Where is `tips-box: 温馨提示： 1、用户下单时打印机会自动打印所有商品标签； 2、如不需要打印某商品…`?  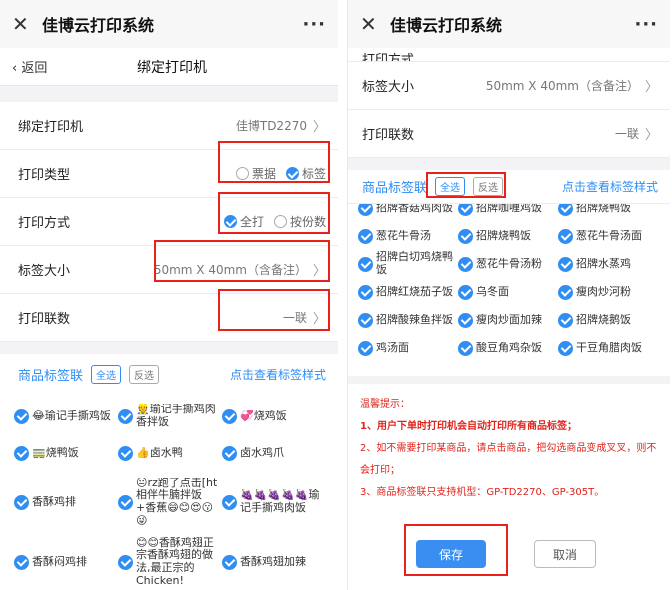
tips-box: 温馨提示： 1、用户下单时打印机会自动打印所有商品标签； 2、如不需要打印某商品… is located at coordinates (509, 449).